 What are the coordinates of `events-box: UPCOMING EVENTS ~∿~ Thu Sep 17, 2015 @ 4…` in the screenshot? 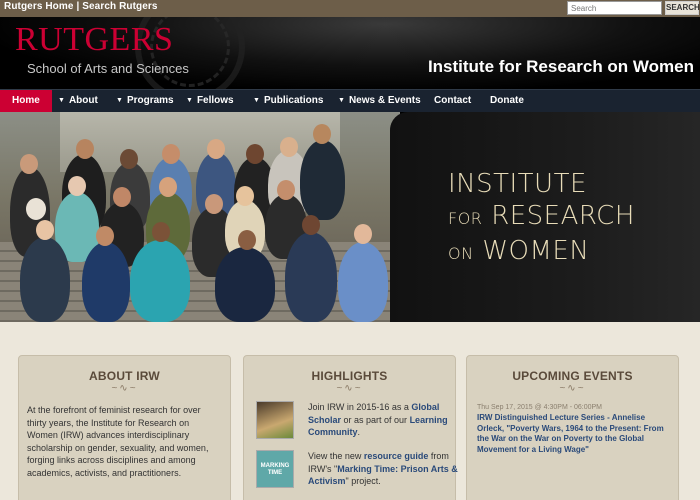 It's located at (572, 427).